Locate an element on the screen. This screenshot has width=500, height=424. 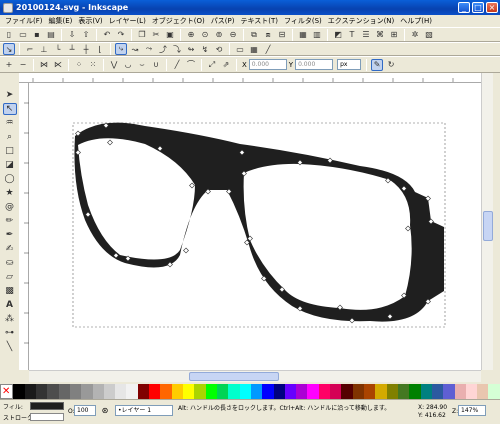
y-coordinate-field: 0.000 is located at coordinates (314, 64).